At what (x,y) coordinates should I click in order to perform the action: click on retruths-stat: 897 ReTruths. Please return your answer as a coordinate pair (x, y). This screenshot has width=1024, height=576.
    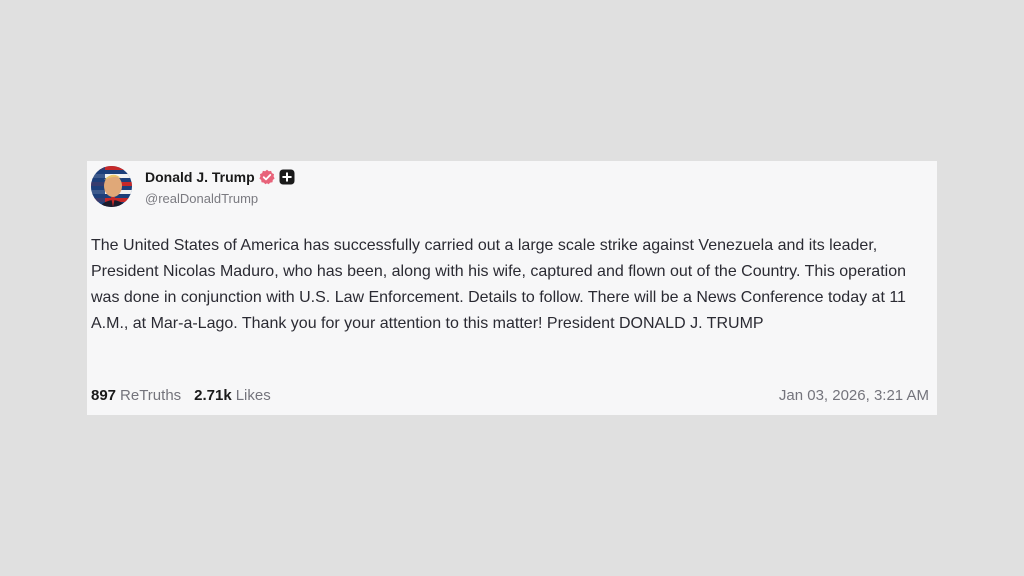
    Looking at the image, I should click on (136, 395).